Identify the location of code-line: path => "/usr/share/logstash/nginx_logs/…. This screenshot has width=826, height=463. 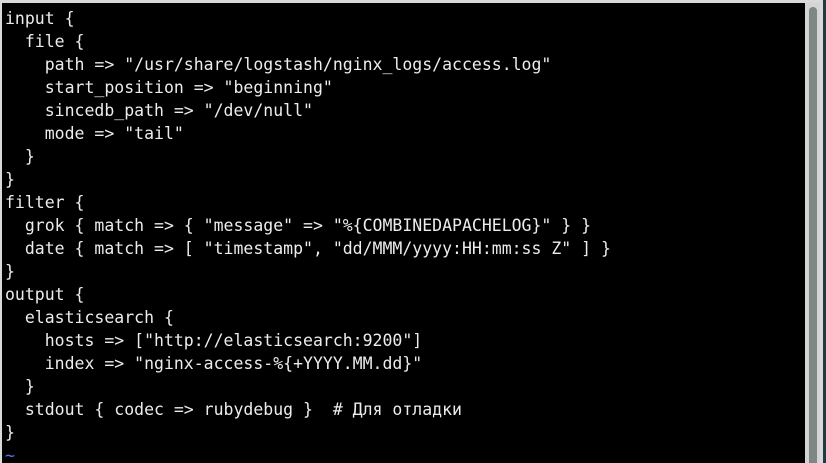
(278, 64).